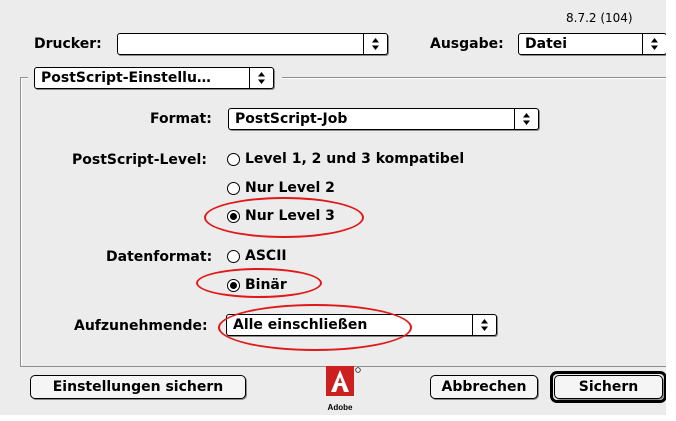  Describe the element at coordinates (338, 418) in the screenshot. I see `bottom-margin` at that location.